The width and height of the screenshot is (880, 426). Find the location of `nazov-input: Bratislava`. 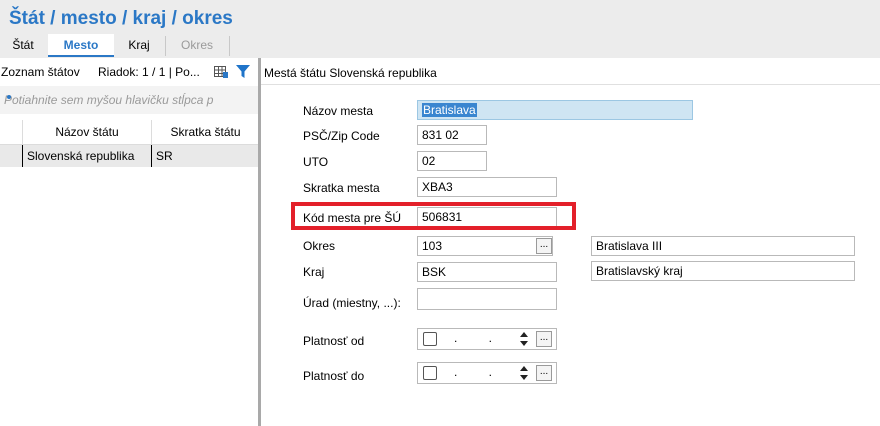

nazov-input: Bratislava is located at coordinates (555, 110).